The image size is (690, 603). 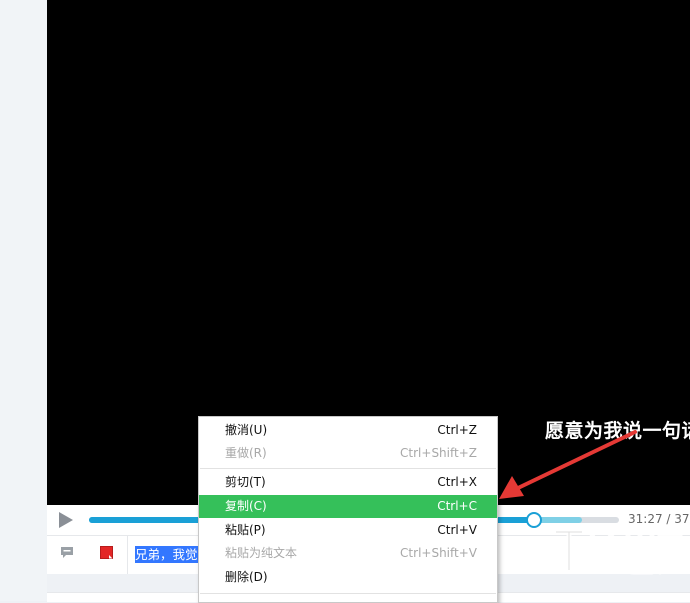 What do you see at coordinates (348, 553) in the screenshot?
I see `menu-item-paste-plain: 粘贴为纯文本 Ctrl+Shift+V` at bounding box center [348, 553].